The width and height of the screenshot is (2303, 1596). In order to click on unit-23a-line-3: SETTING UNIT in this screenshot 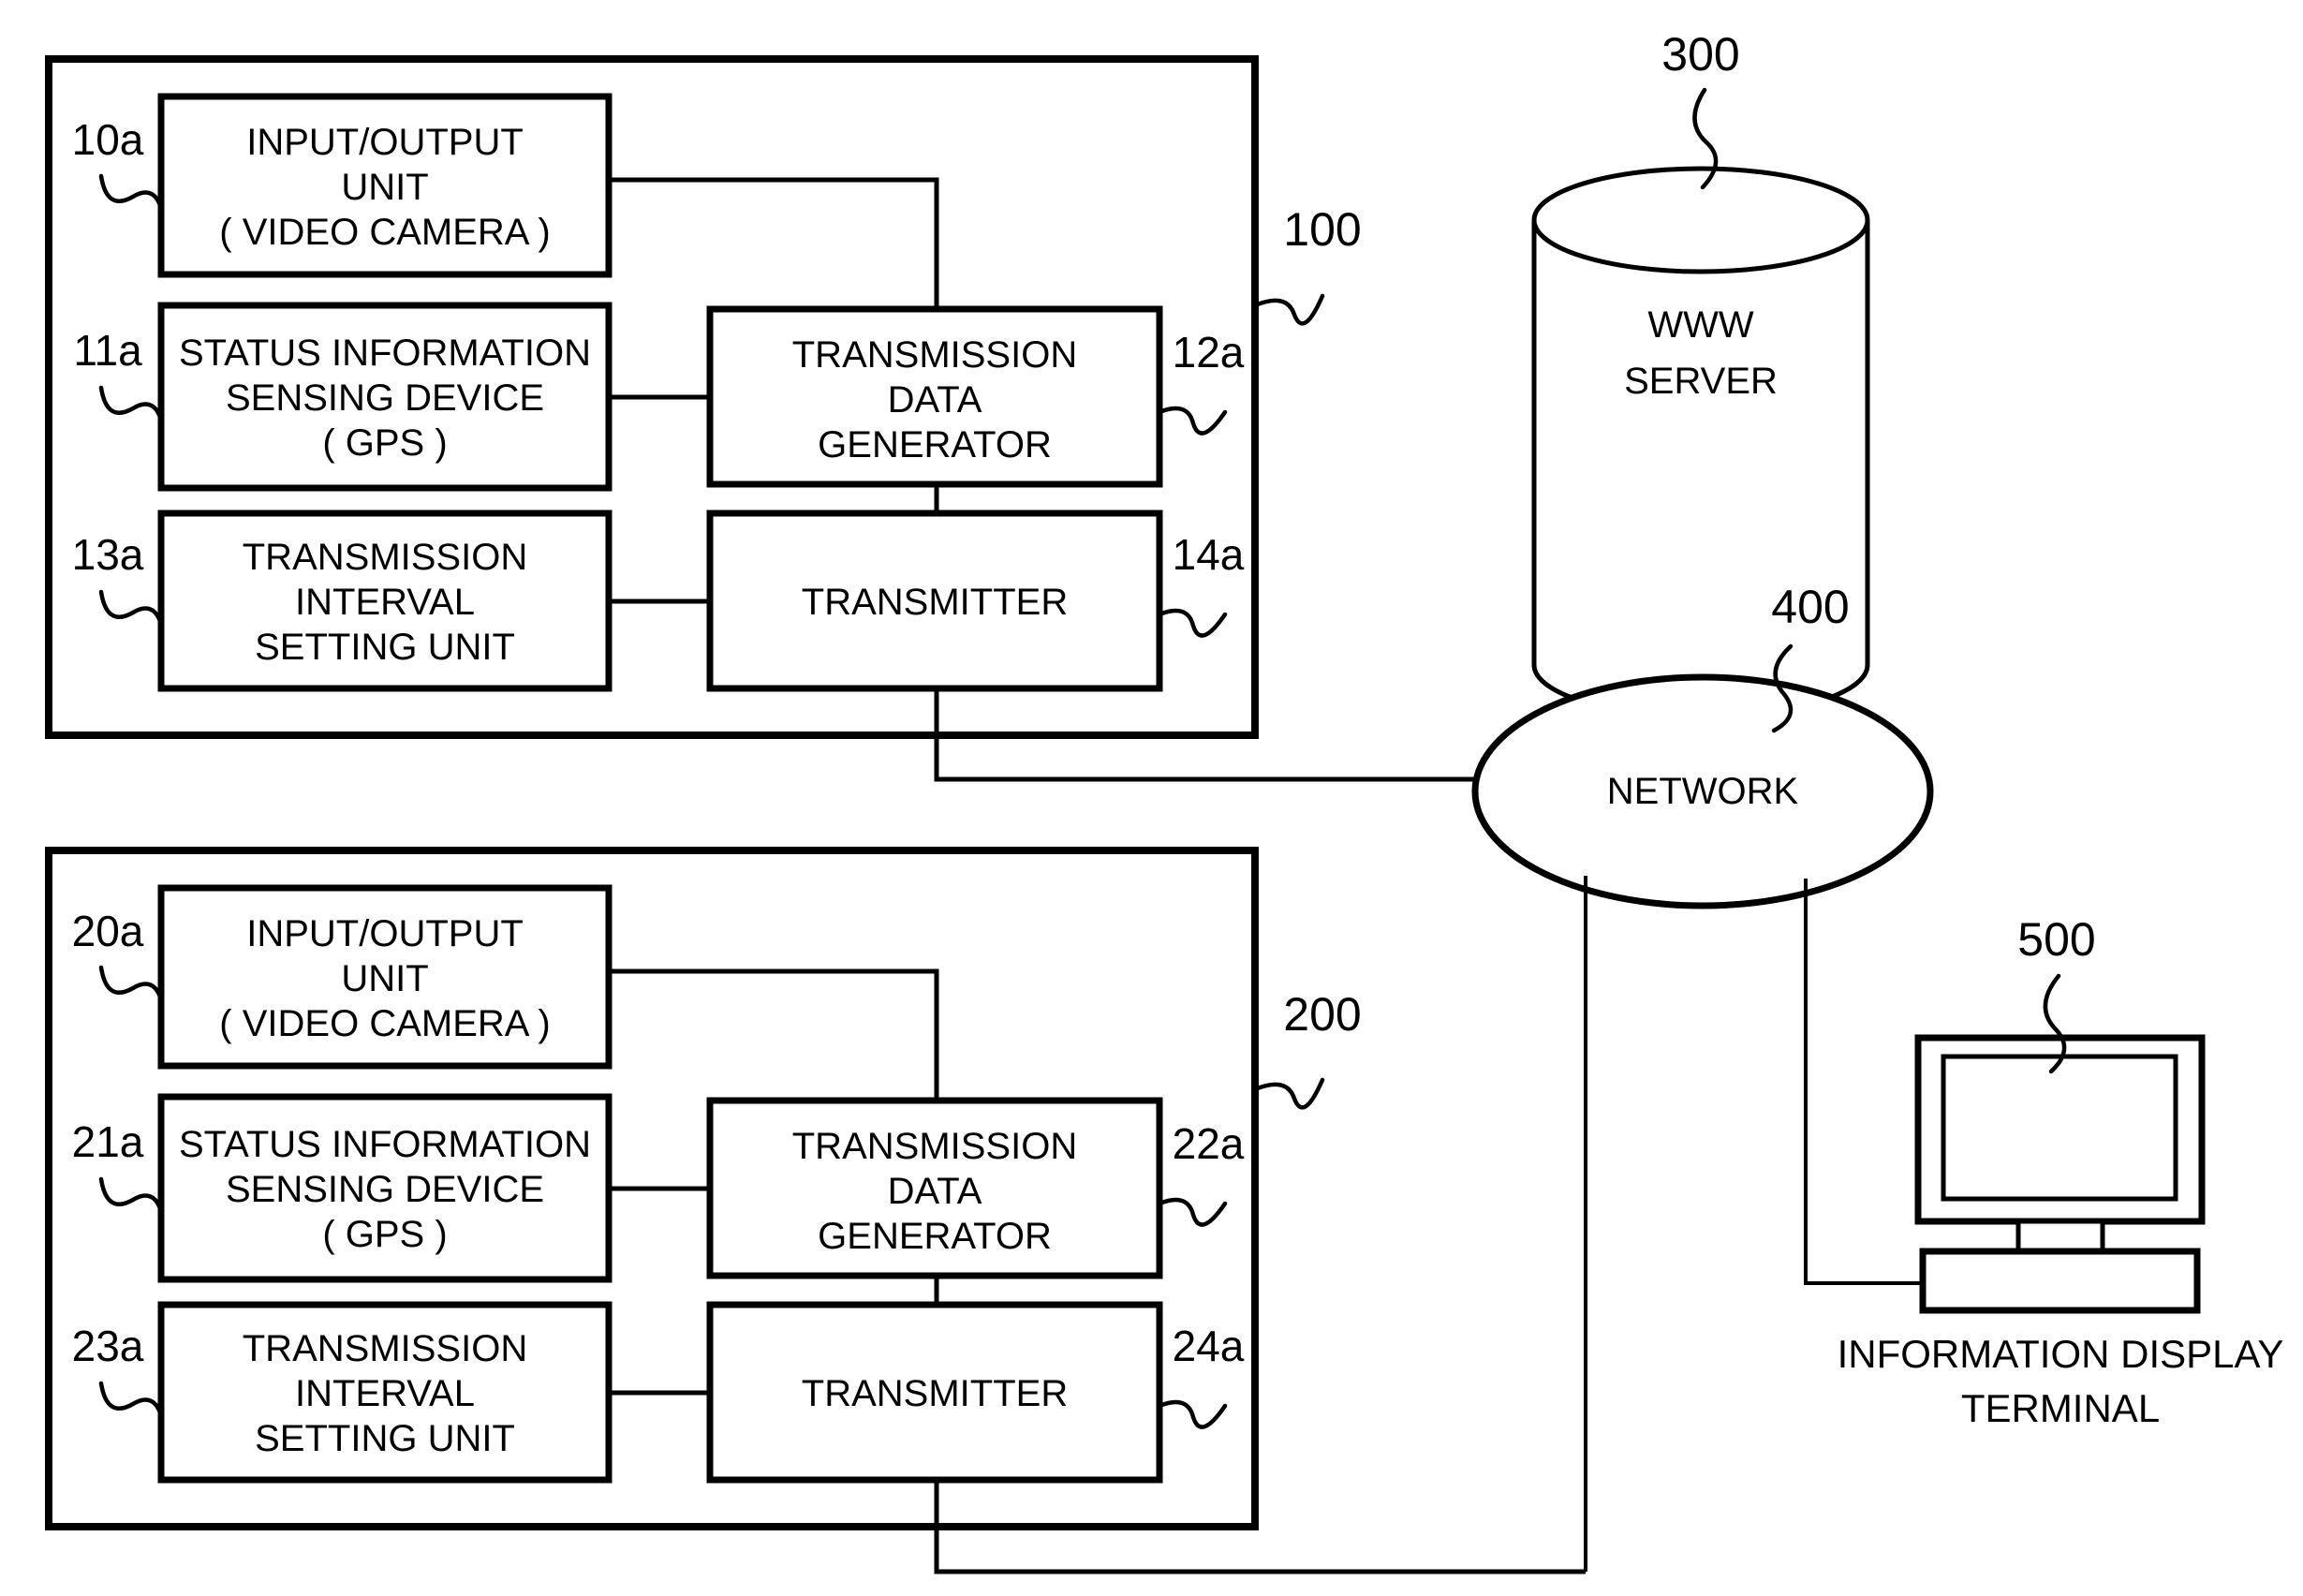, I will do `click(385, 1438)`.